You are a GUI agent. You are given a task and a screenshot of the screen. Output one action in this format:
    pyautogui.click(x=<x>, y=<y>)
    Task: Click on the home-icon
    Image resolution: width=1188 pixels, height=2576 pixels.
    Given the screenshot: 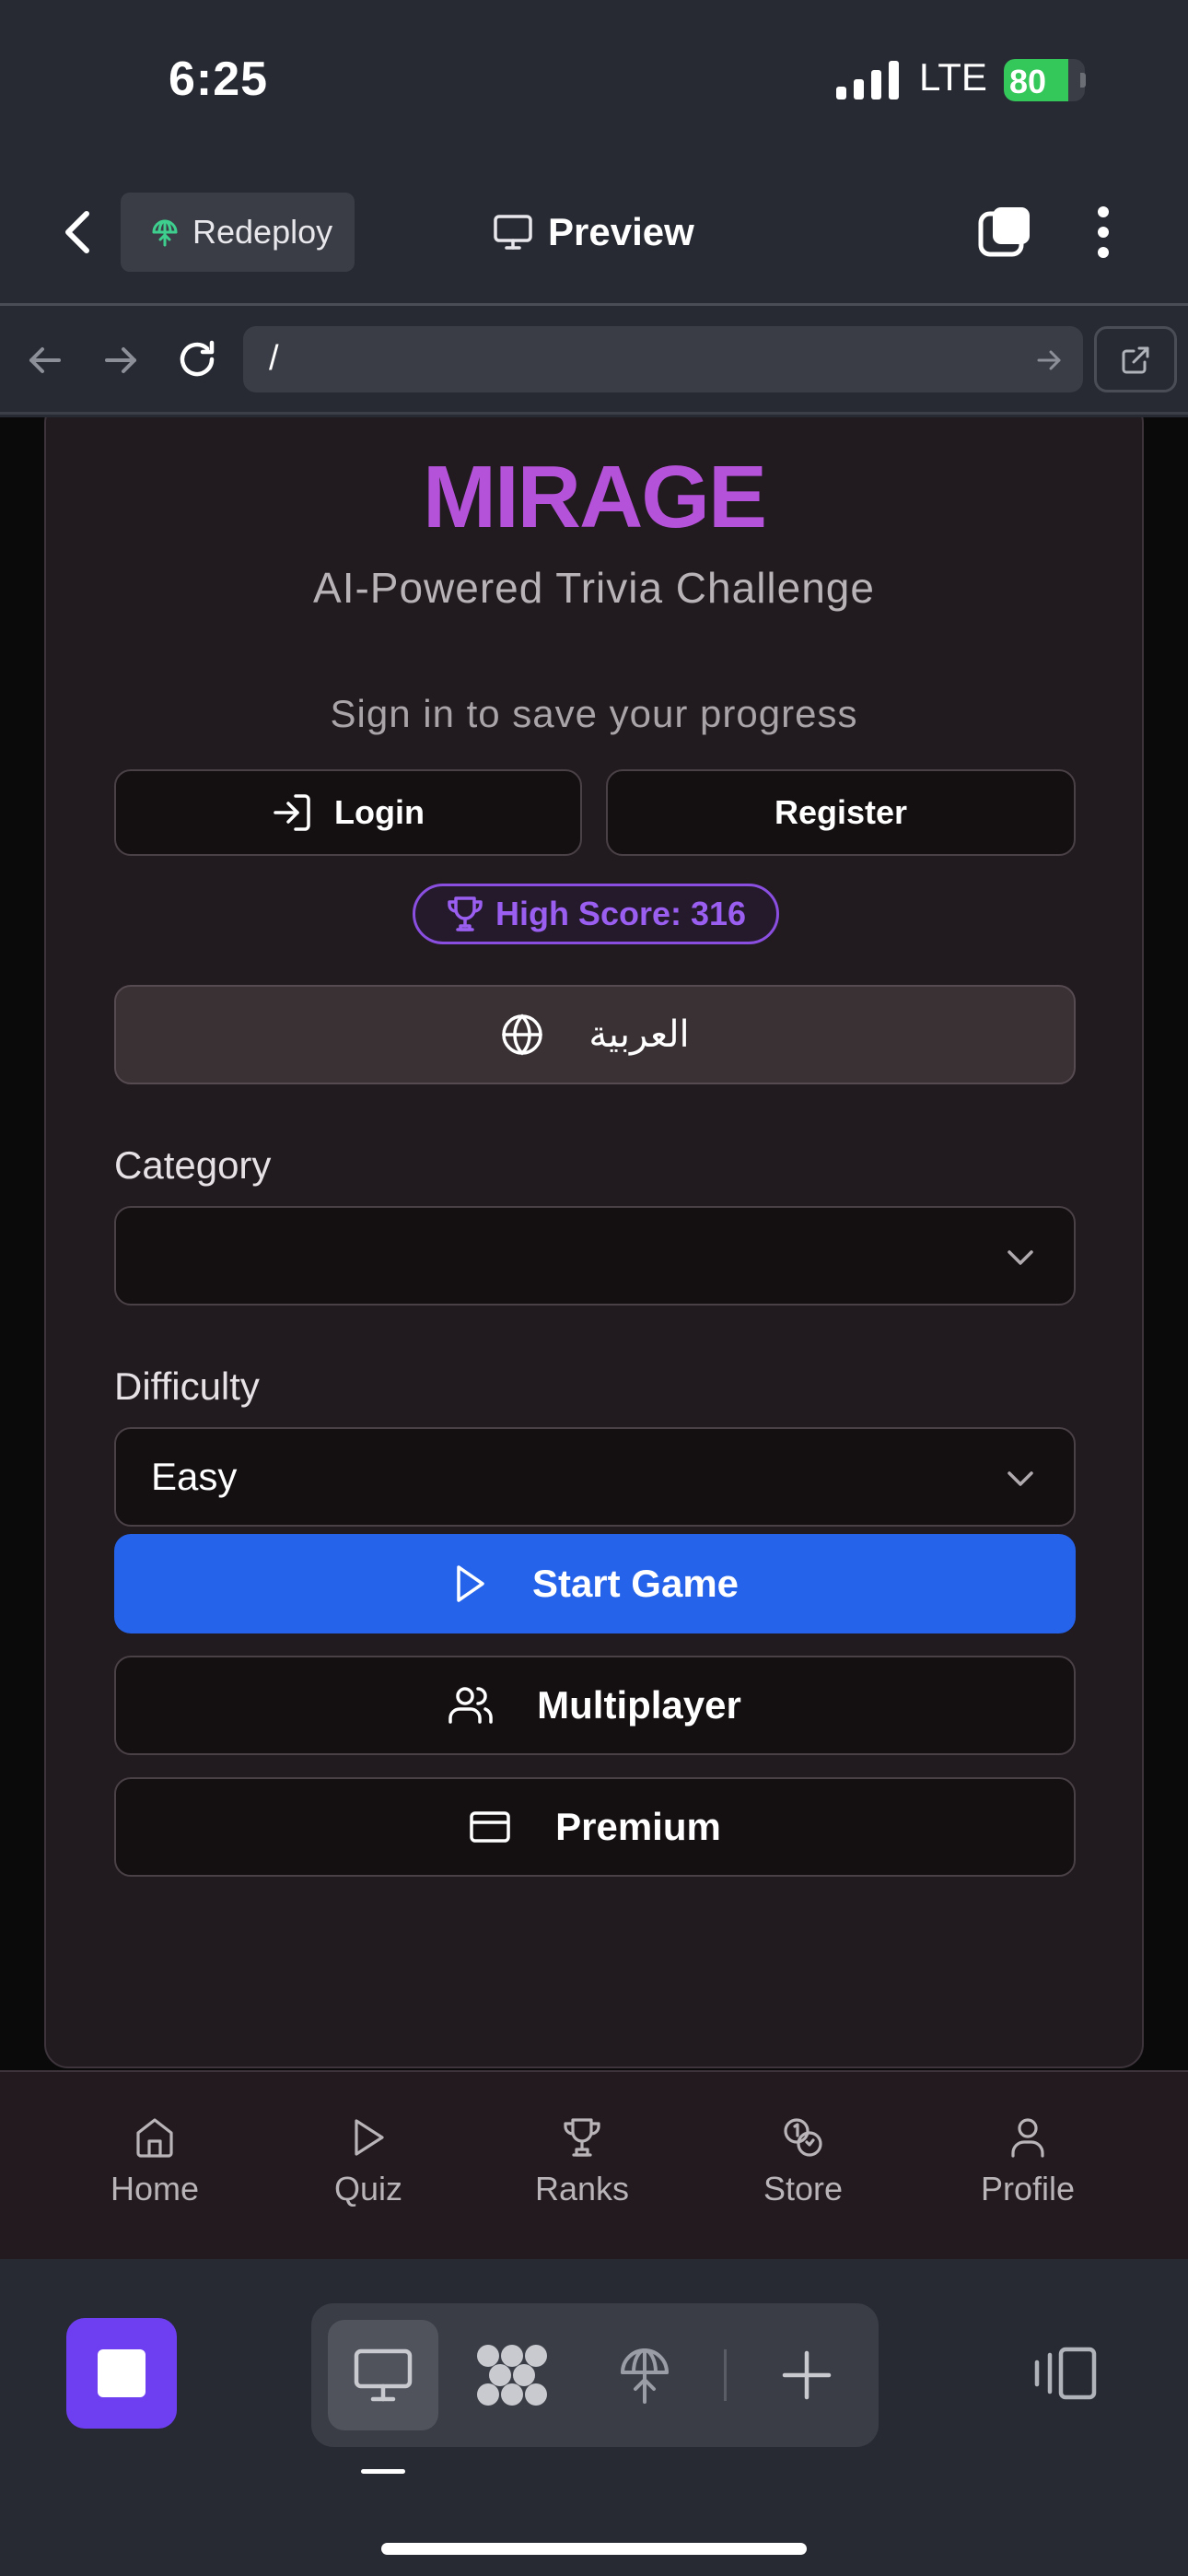 What is the action you would take?
    pyautogui.click(x=154, y=2138)
    